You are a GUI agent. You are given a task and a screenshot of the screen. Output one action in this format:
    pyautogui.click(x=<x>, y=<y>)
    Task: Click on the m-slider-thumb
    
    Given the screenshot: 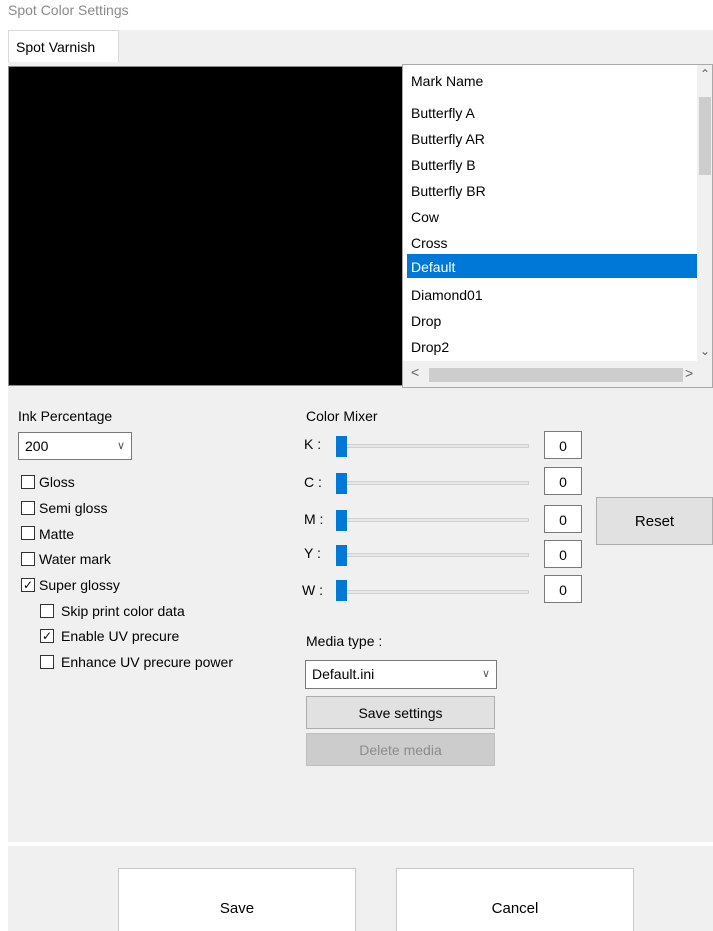 What is the action you would take?
    pyautogui.click(x=341, y=520)
    